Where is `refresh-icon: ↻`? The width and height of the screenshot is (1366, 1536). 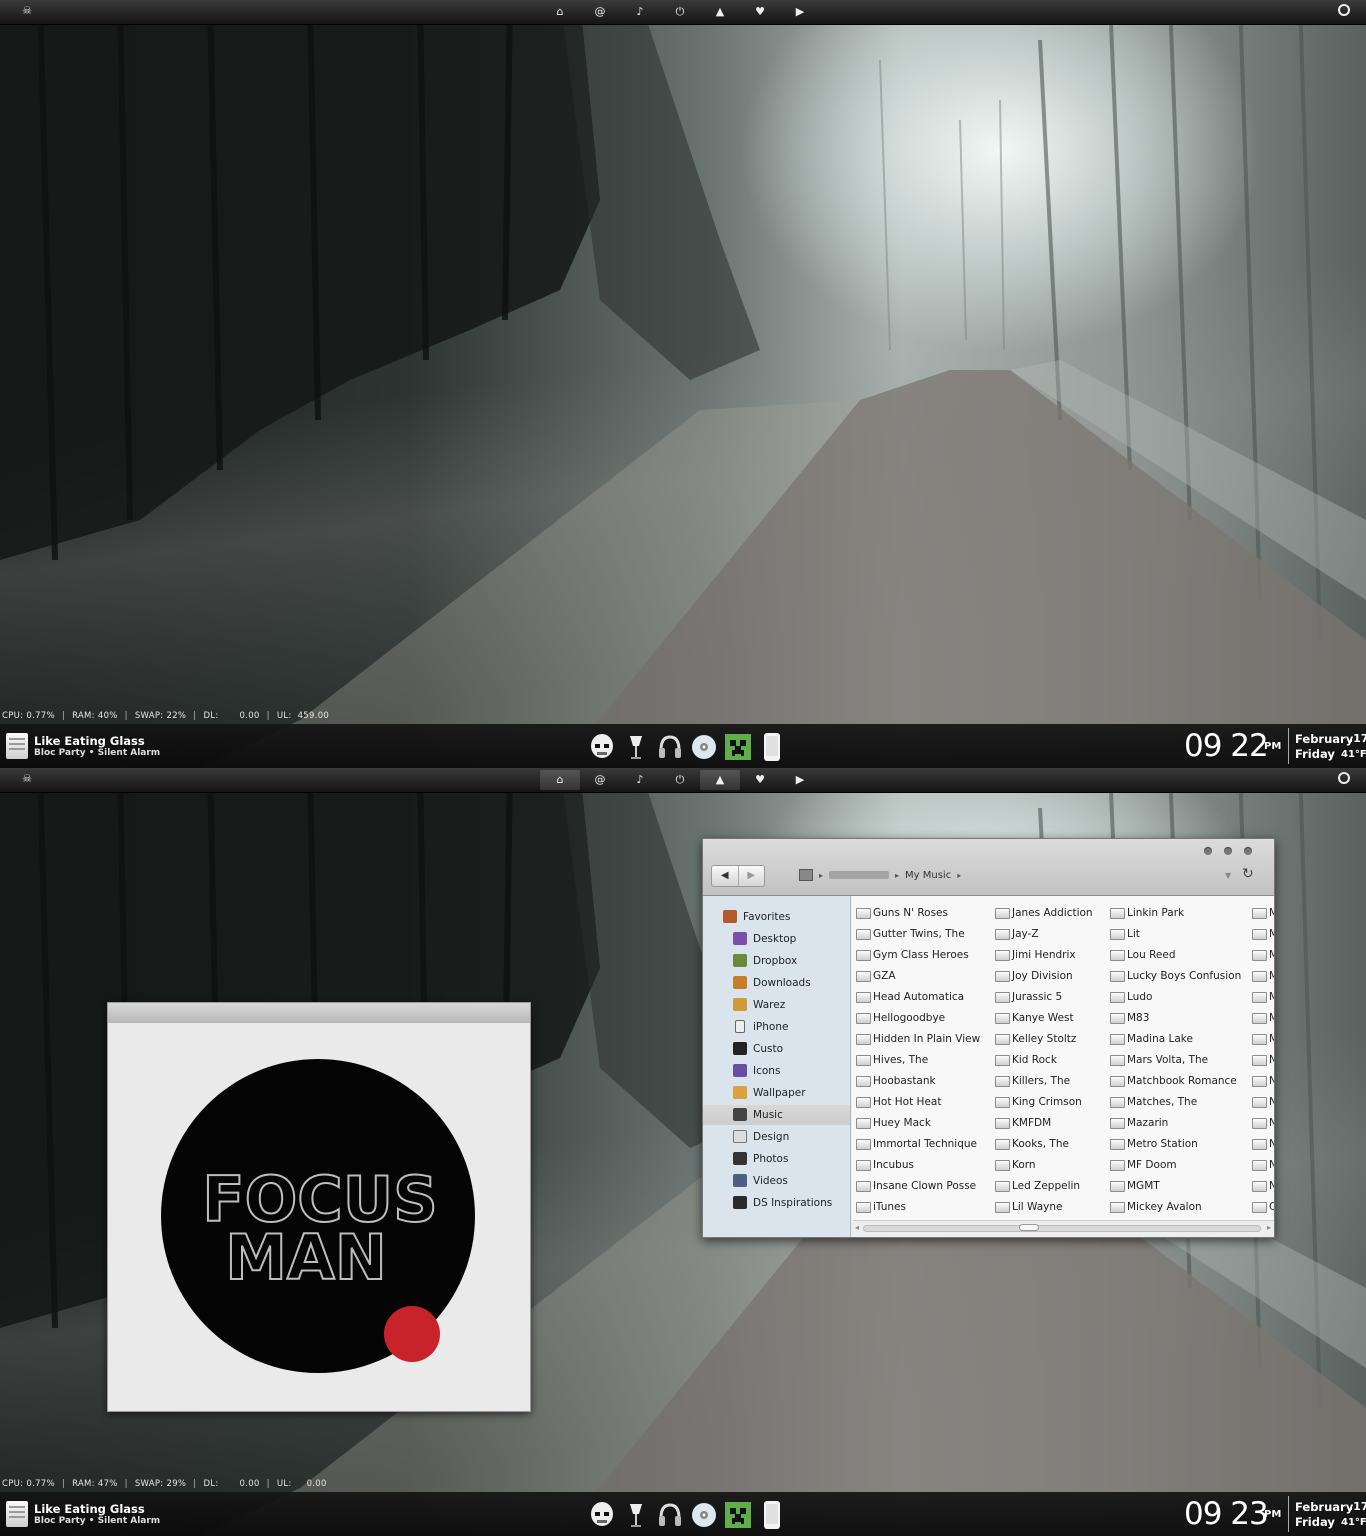 refresh-icon: ↻ is located at coordinates (1248, 874).